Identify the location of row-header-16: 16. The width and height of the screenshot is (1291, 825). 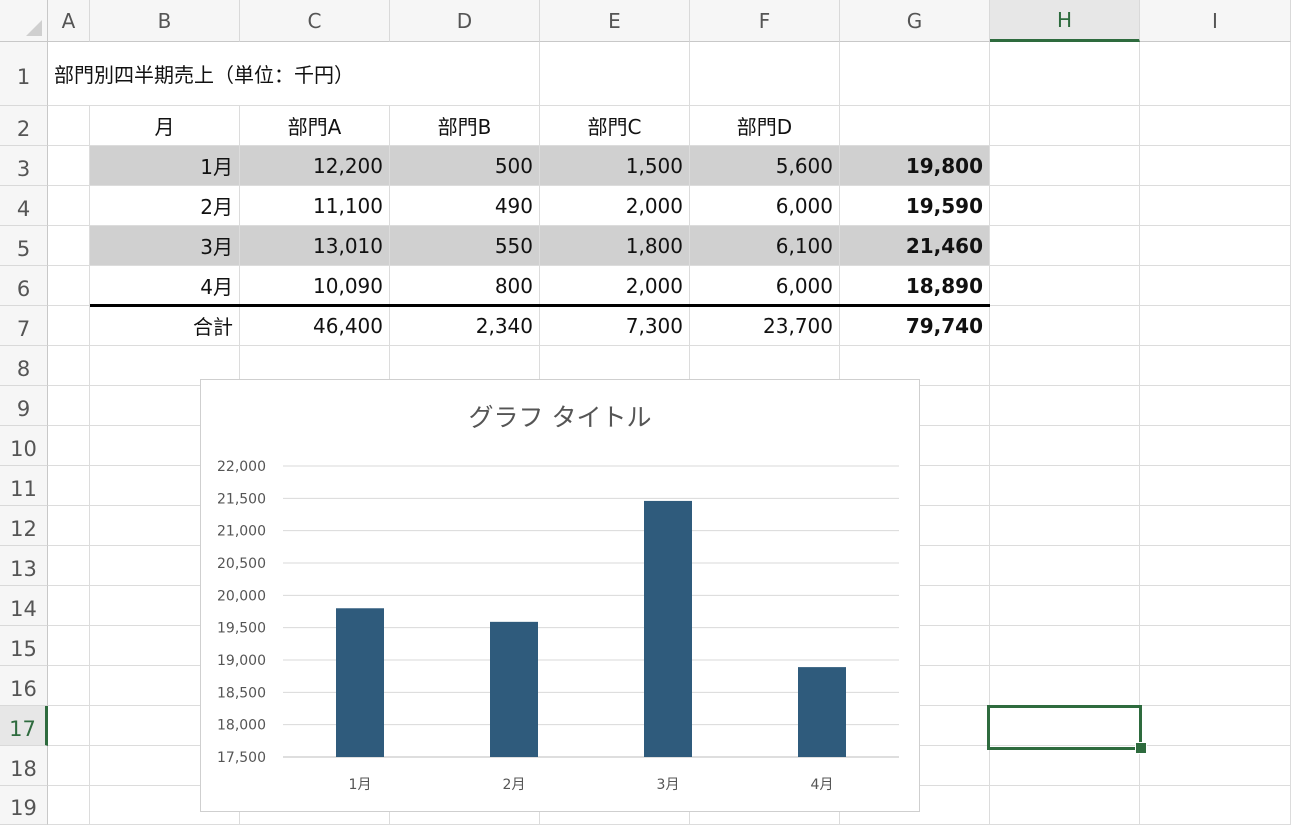
(24, 686).